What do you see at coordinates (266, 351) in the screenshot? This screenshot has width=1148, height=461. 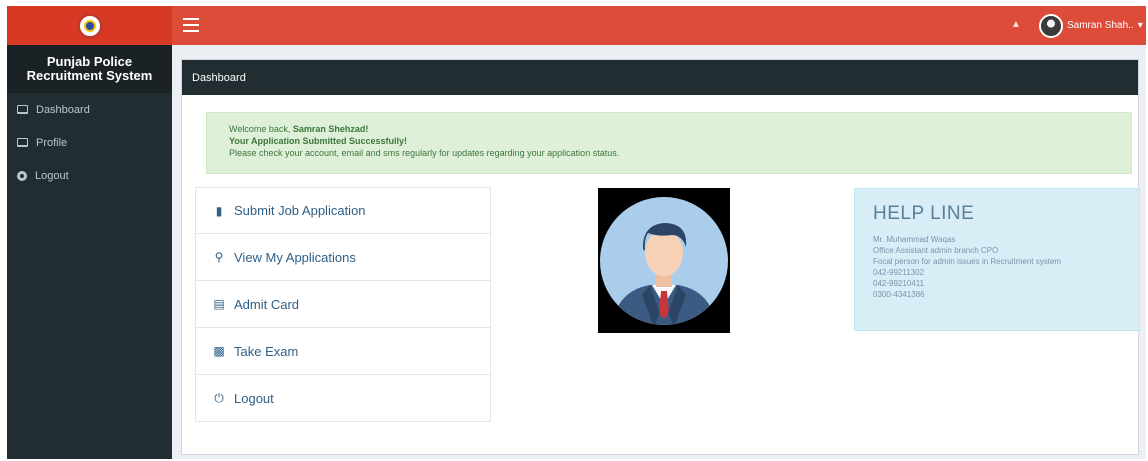 I see `action-label: Take Exam` at bounding box center [266, 351].